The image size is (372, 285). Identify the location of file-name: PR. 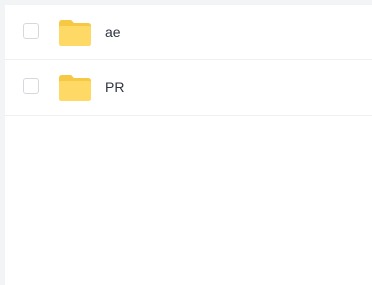
(114, 87).